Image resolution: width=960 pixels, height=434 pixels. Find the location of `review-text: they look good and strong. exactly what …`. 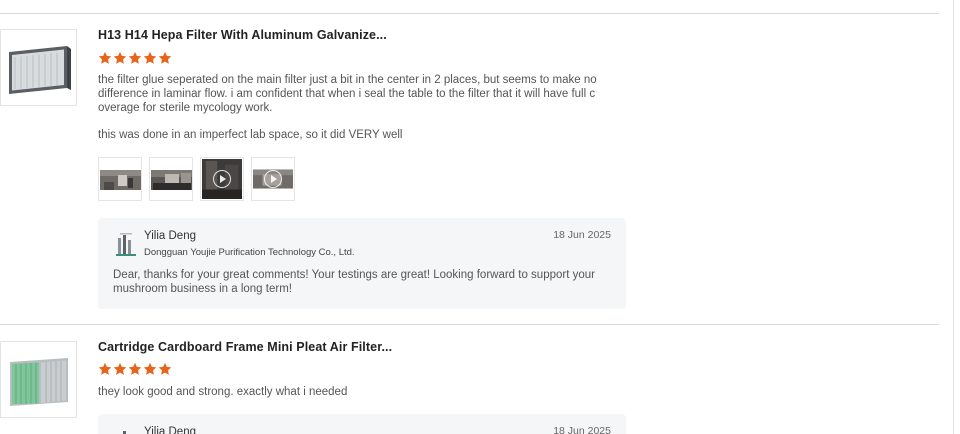

review-text: they look good and strong. exactly what … is located at coordinates (223, 392).